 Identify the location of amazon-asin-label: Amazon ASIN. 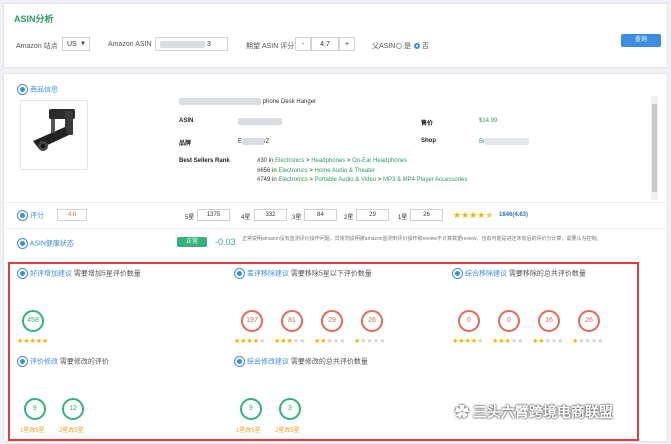
(130, 44).